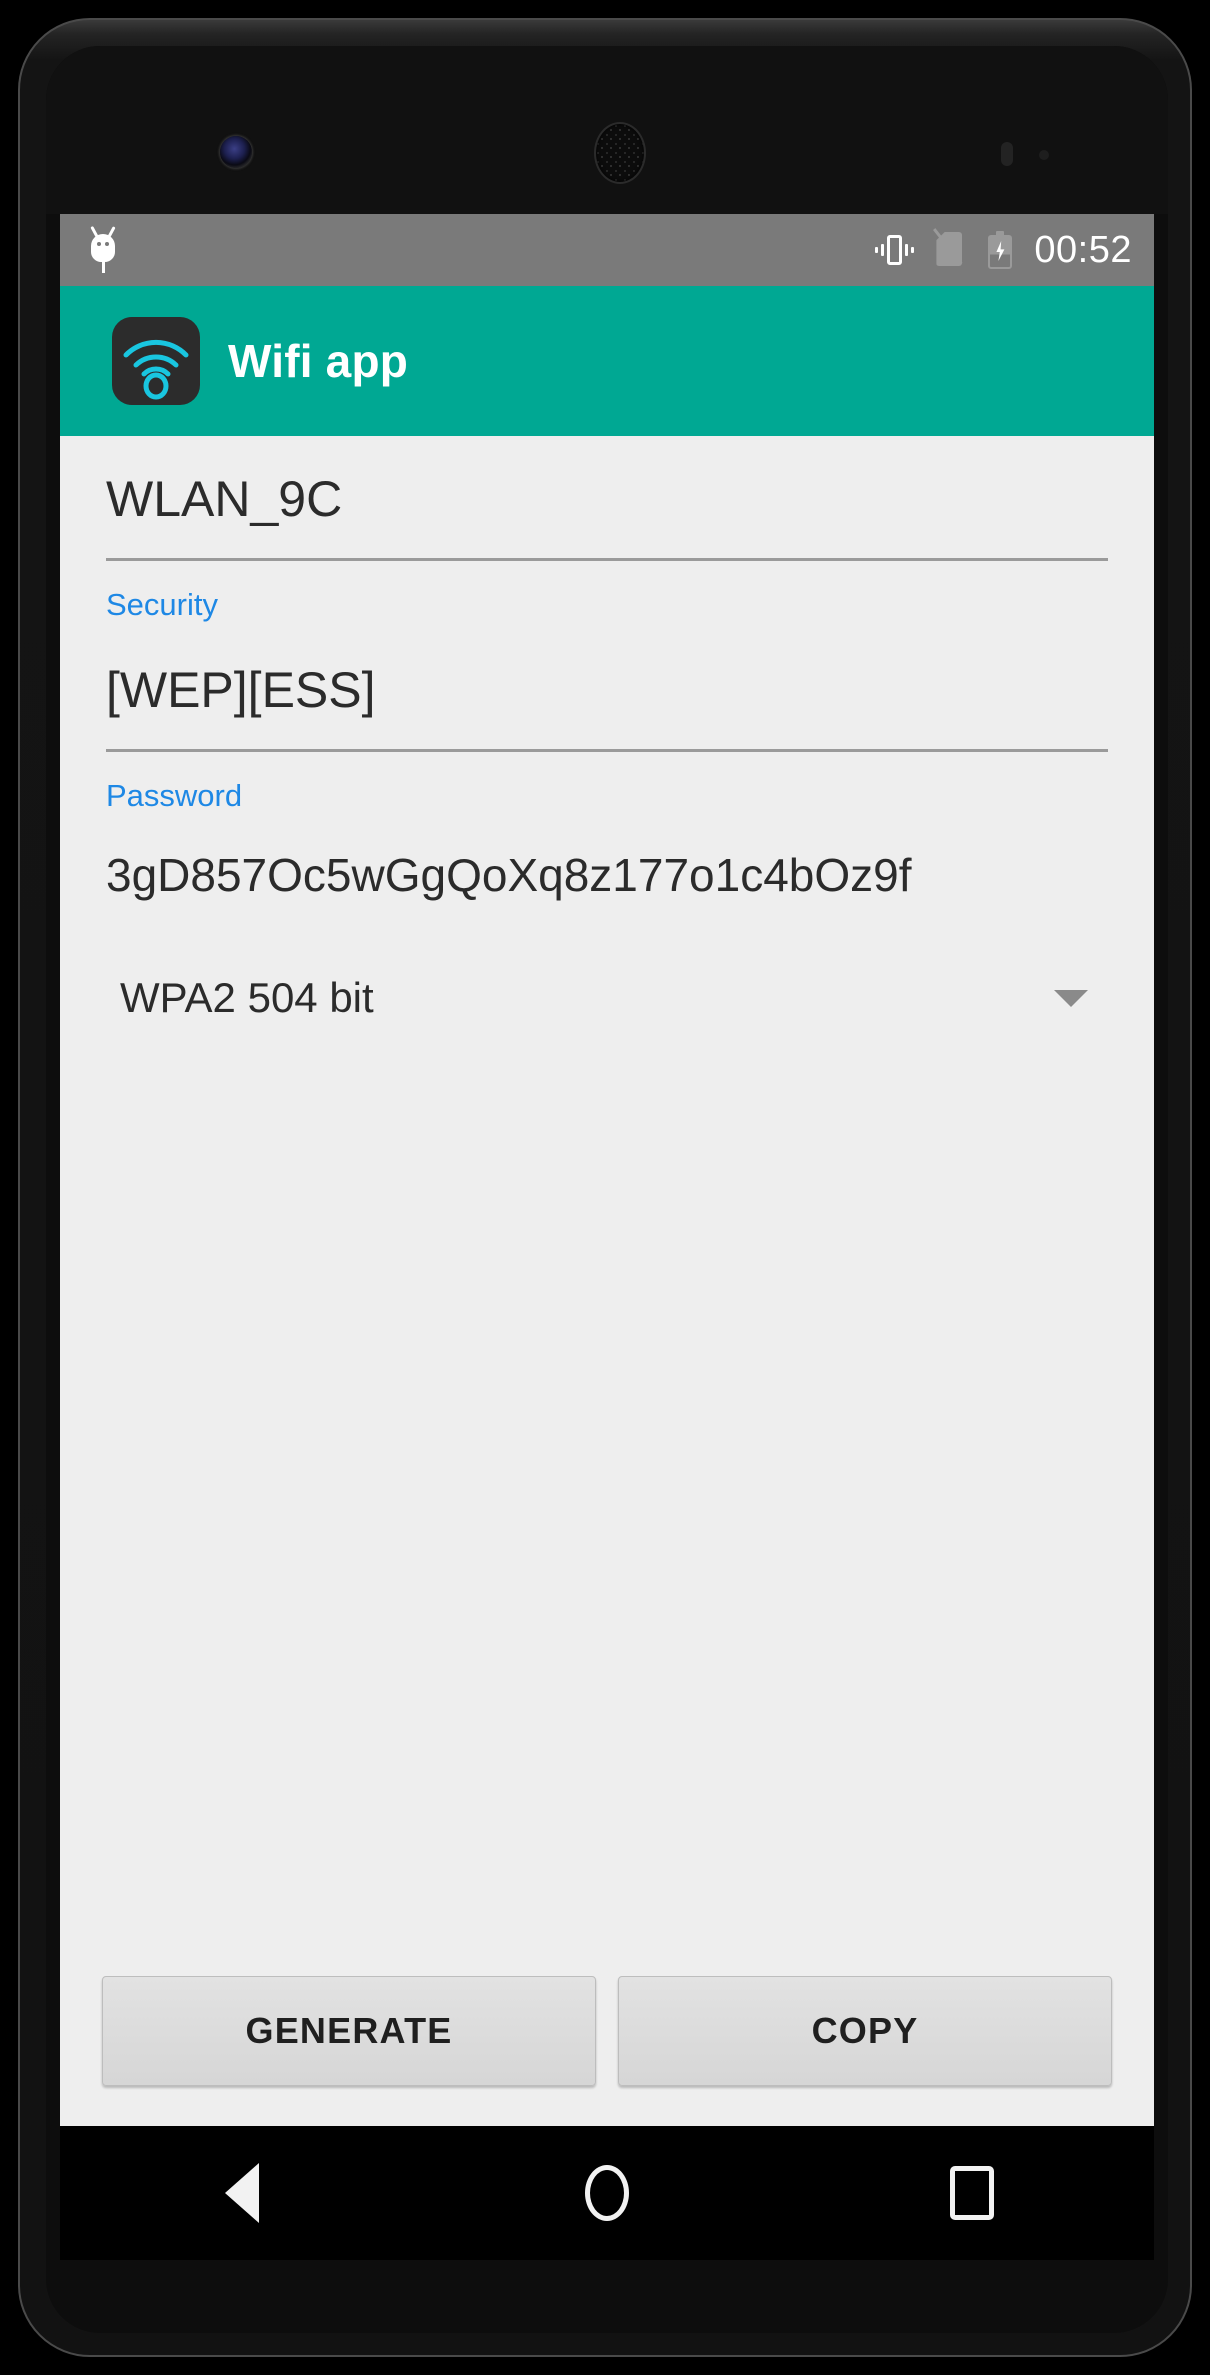  I want to click on encryption-strength-value: WPA2 504 bit, so click(247, 997).